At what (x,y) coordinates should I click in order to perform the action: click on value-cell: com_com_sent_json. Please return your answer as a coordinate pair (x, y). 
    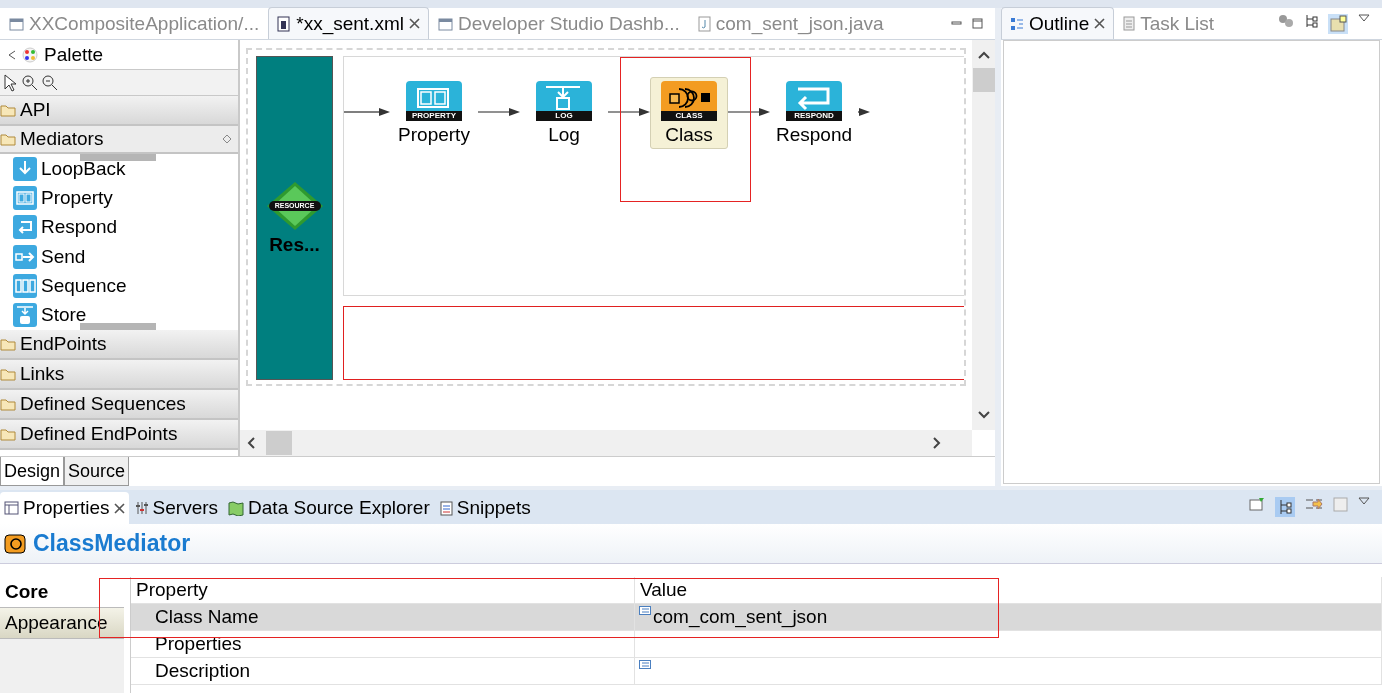
    Looking at the image, I should click on (1008, 617).